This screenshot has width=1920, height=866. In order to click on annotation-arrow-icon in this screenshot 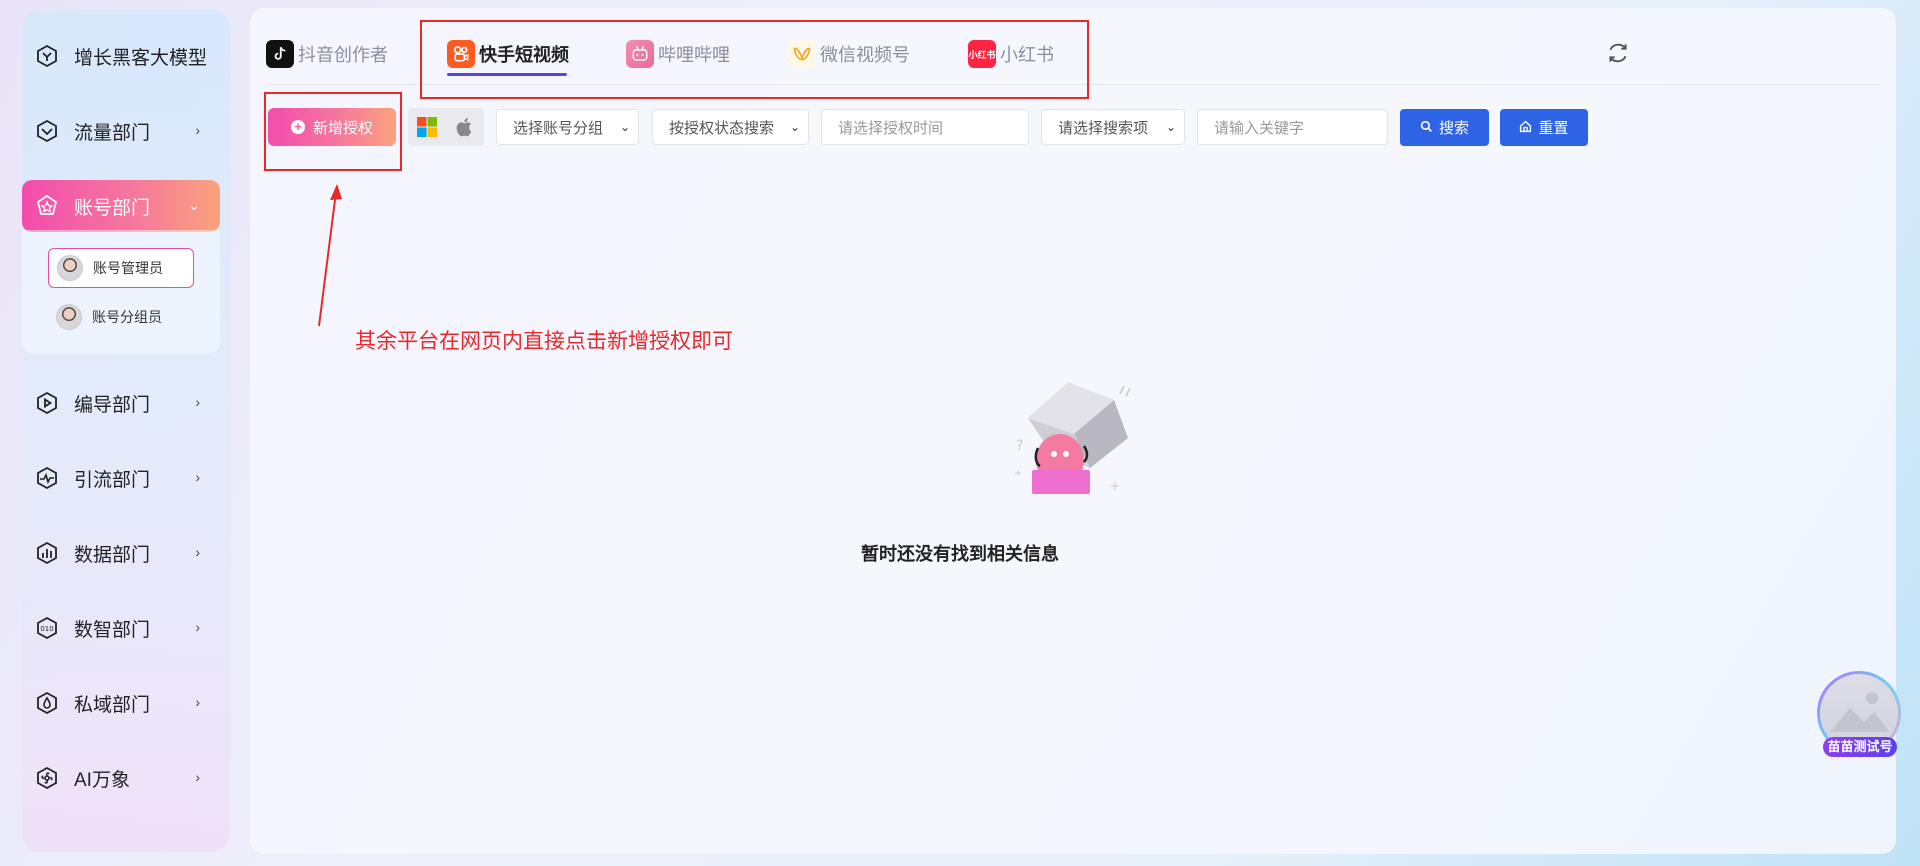, I will do `click(330, 255)`.